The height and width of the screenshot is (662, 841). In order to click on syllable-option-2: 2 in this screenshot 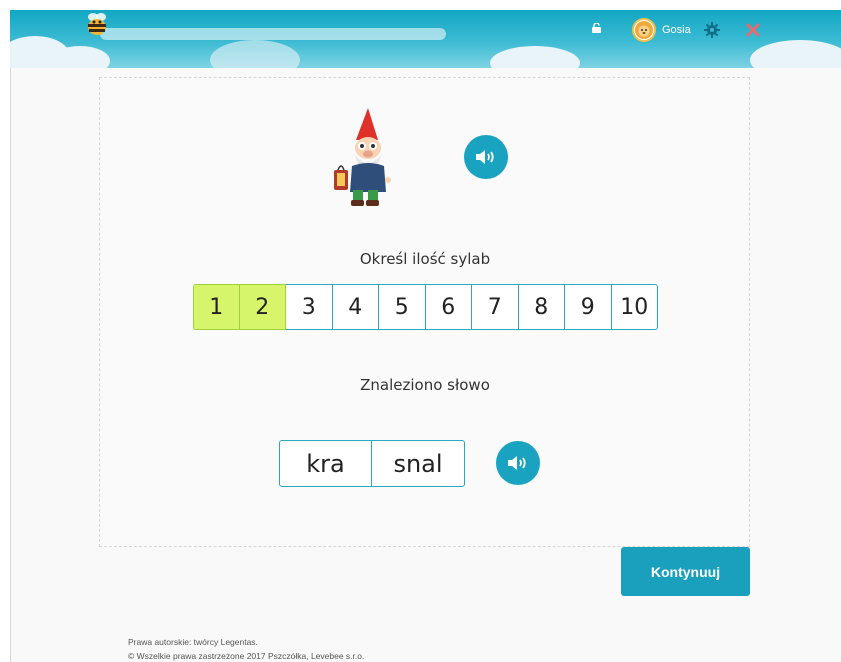, I will do `click(262, 307)`.